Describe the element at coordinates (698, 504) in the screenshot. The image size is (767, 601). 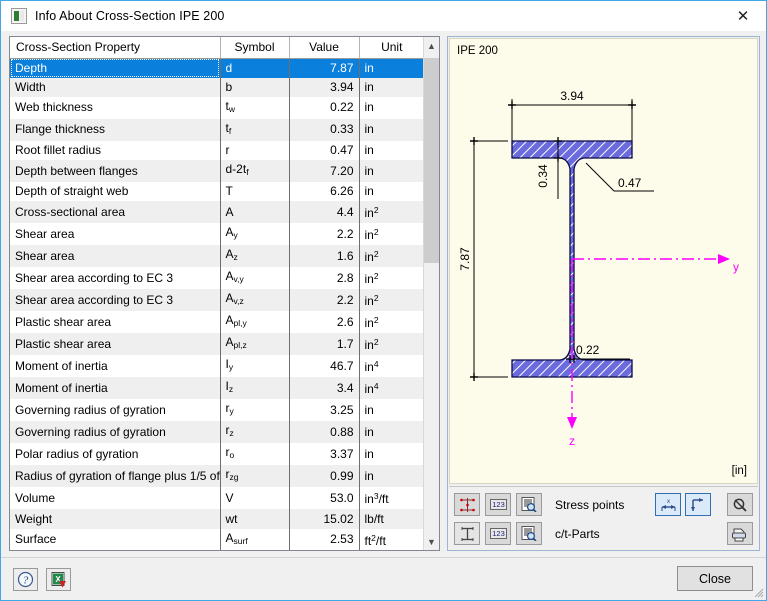
I see `angle-dimension-icon` at that location.